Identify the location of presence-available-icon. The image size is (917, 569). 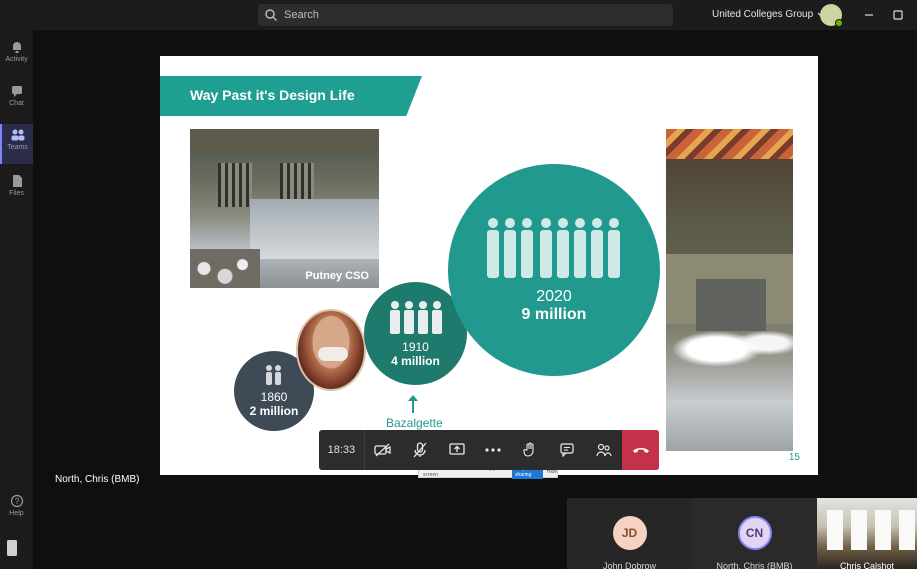
(839, 23).